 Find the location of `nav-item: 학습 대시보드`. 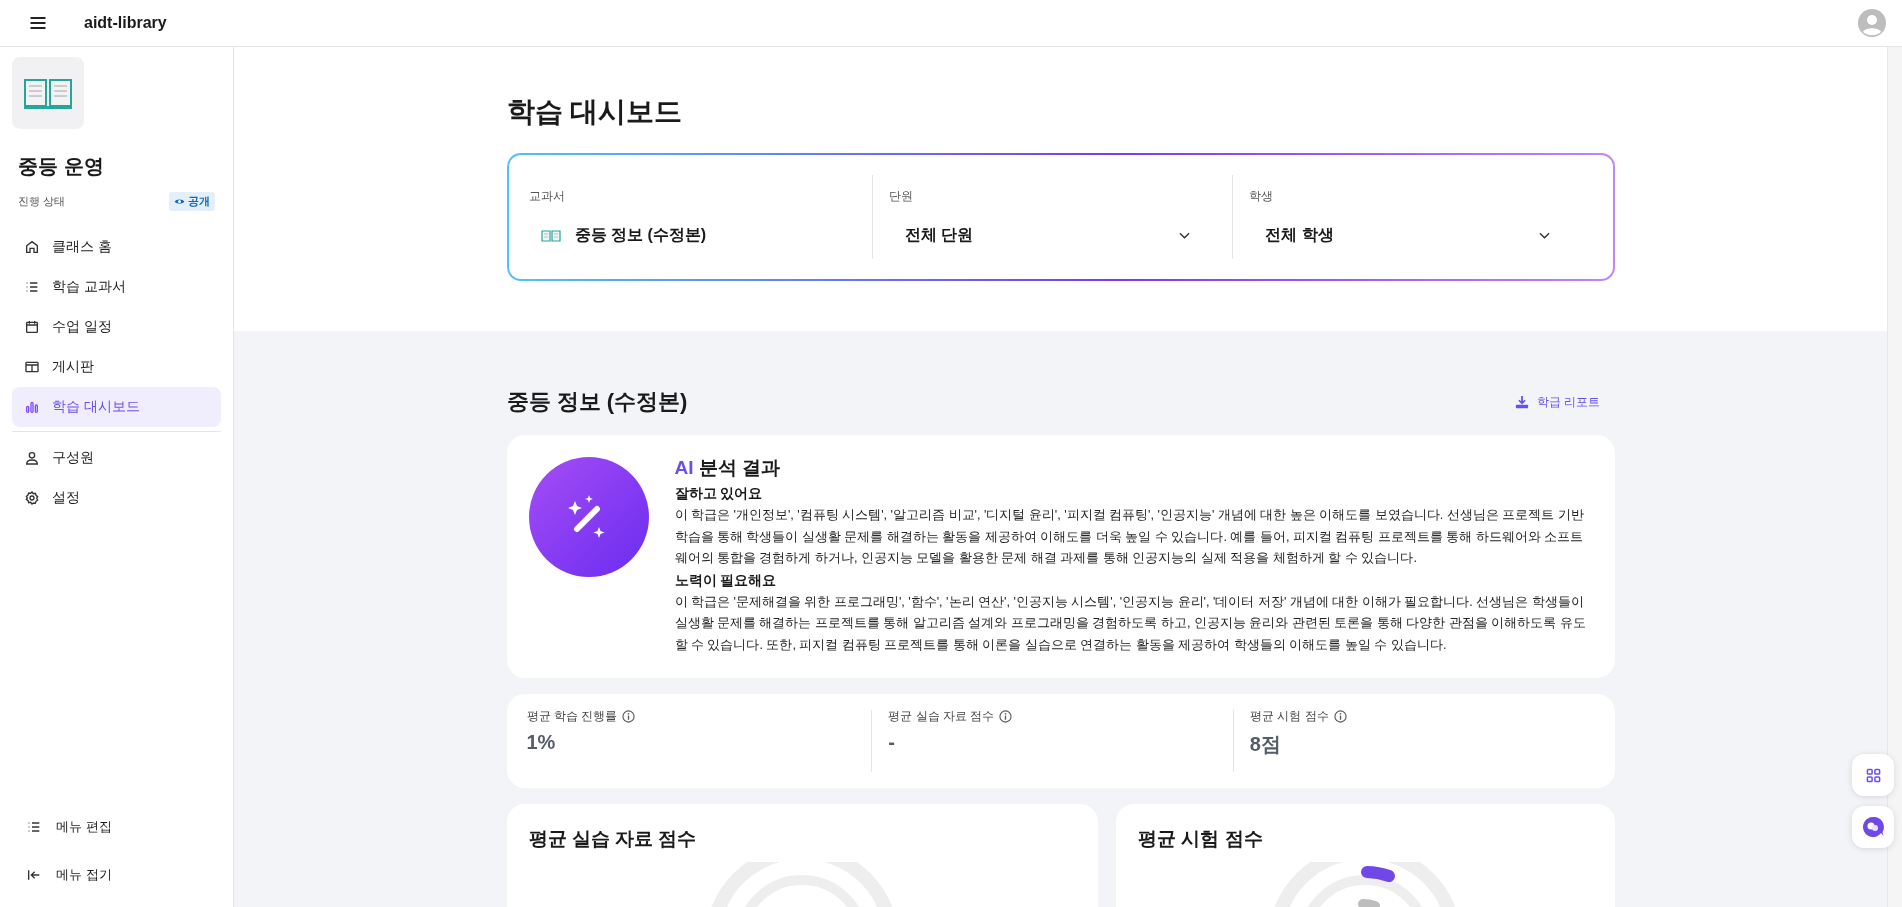

nav-item: 학습 대시보드 is located at coordinates (116, 407).